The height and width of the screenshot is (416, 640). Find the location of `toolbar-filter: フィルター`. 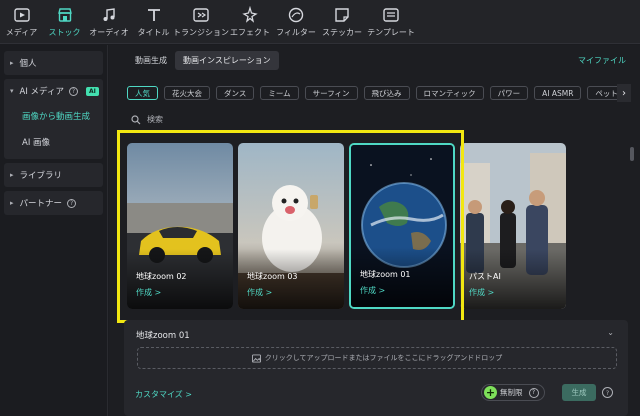

toolbar-filter: フィルター is located at coordinates (296, 22).